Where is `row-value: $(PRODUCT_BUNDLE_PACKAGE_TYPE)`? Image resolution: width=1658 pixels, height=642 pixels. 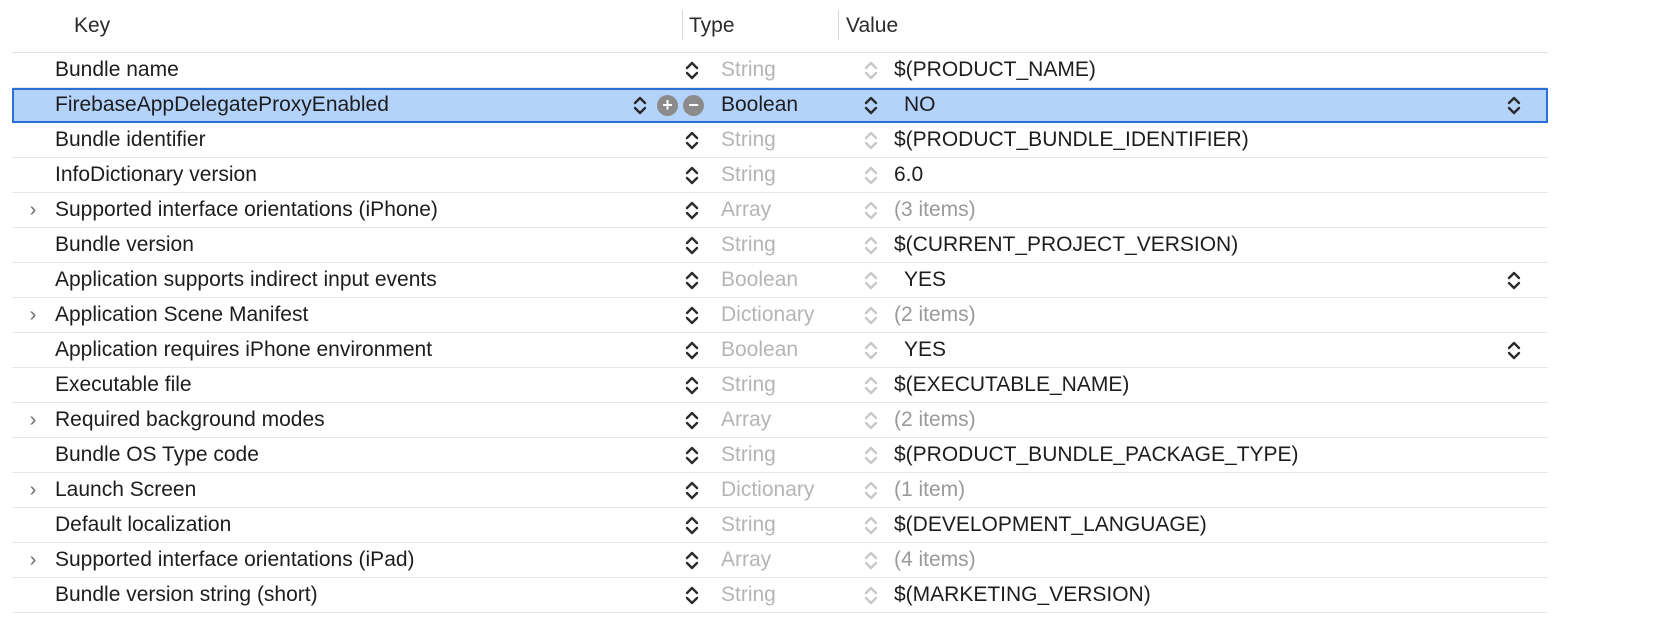
row-value: $(PRODUCT_BUNDLE_PACKAGE_TYPE) is located at coordinates (1096, 455).